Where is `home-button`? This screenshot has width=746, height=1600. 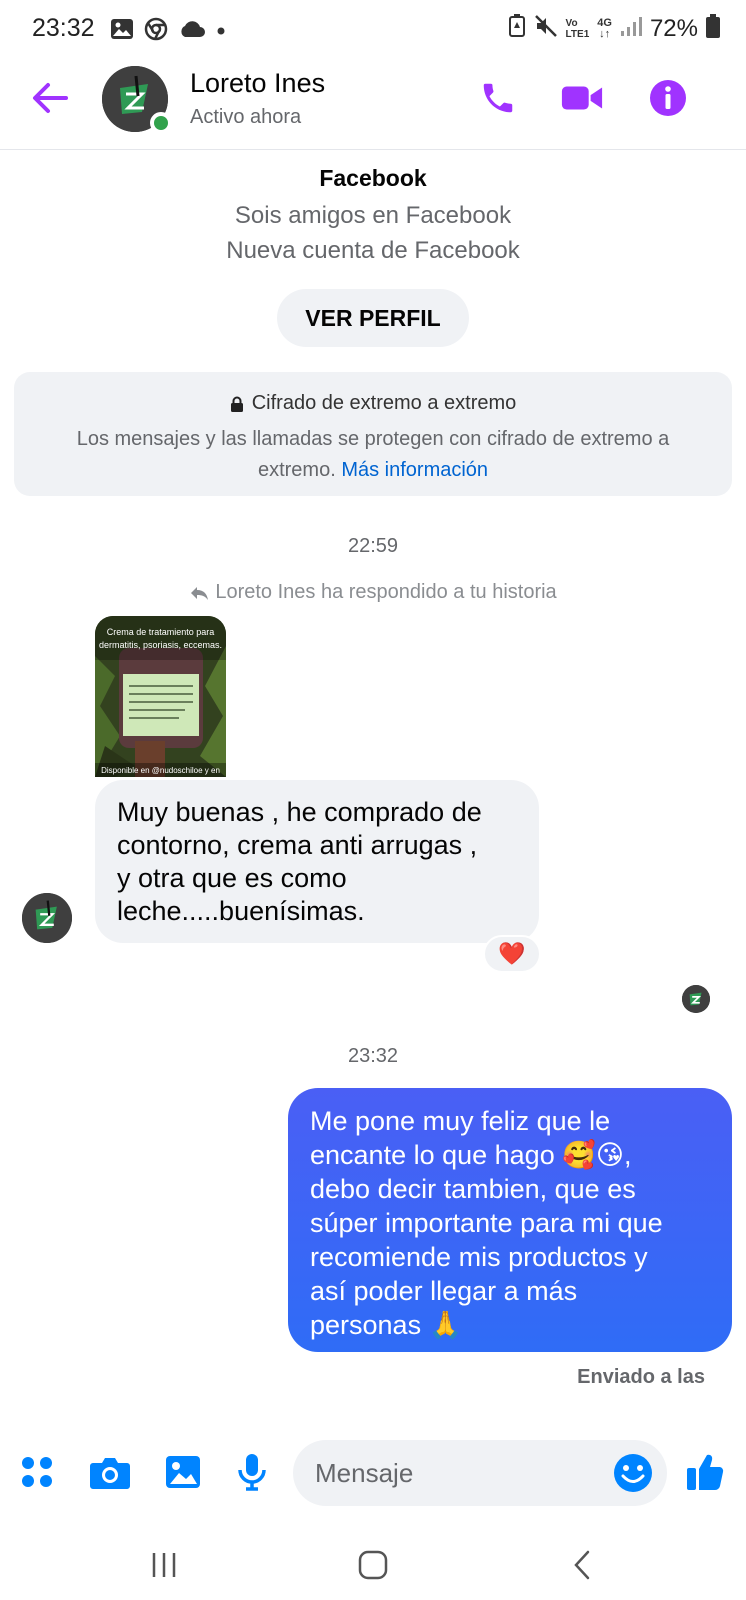 home-button is located at coordinates (373, 1565).